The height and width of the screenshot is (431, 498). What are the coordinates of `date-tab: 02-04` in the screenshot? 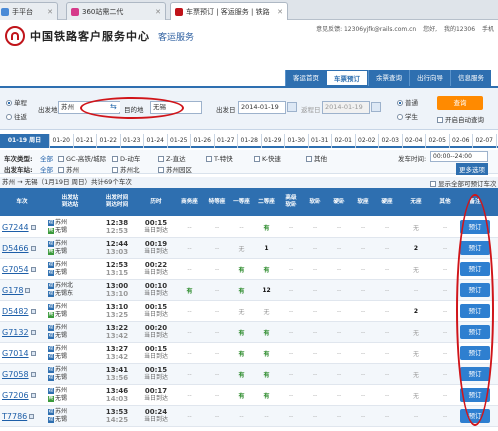 It's located at (414, 141).